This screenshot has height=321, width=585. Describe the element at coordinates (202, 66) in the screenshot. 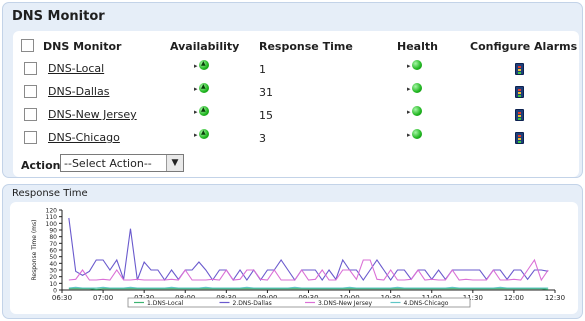

I see `availability-icon-dns-local: ▸` at that location.